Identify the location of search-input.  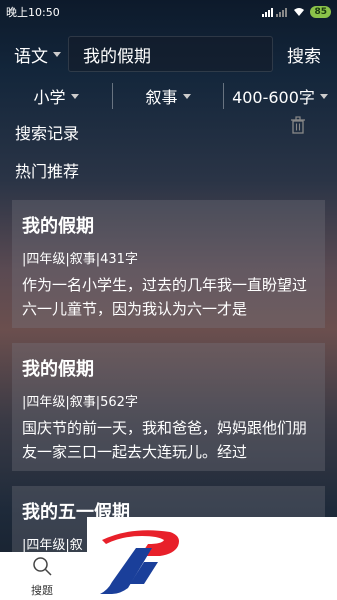
(192, 54).